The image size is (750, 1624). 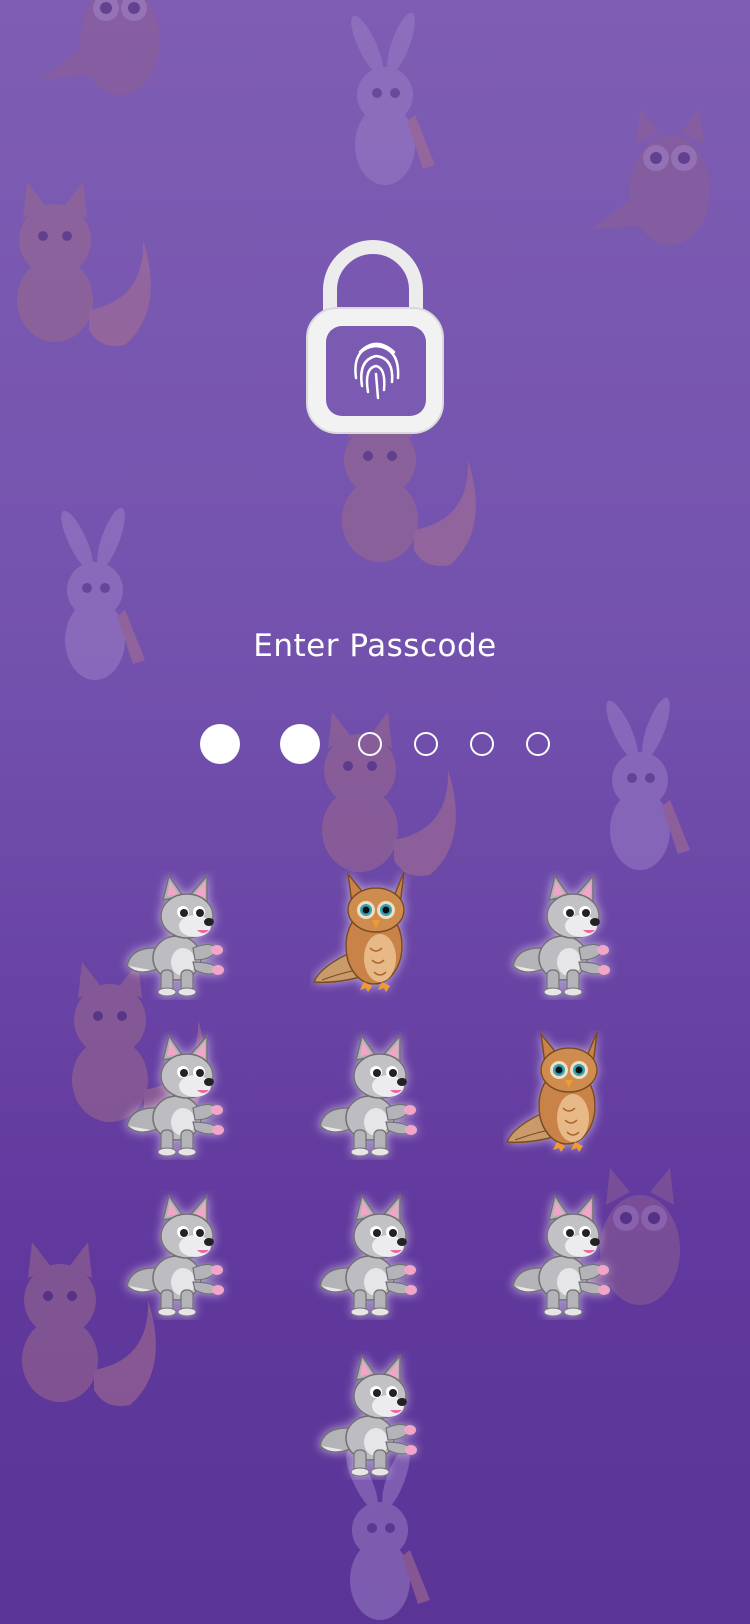 I want to click on key-4-wolf-icon, so click(x=182, y=1095).